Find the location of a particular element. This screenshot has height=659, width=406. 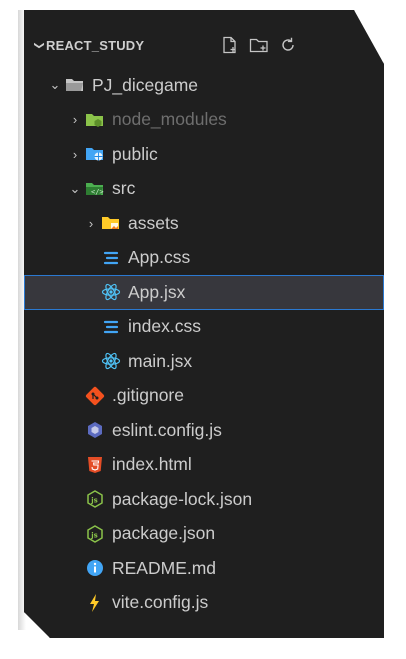

explorer-section-header: ❯ REACT_STUDY is located at coordinates (202, 45).